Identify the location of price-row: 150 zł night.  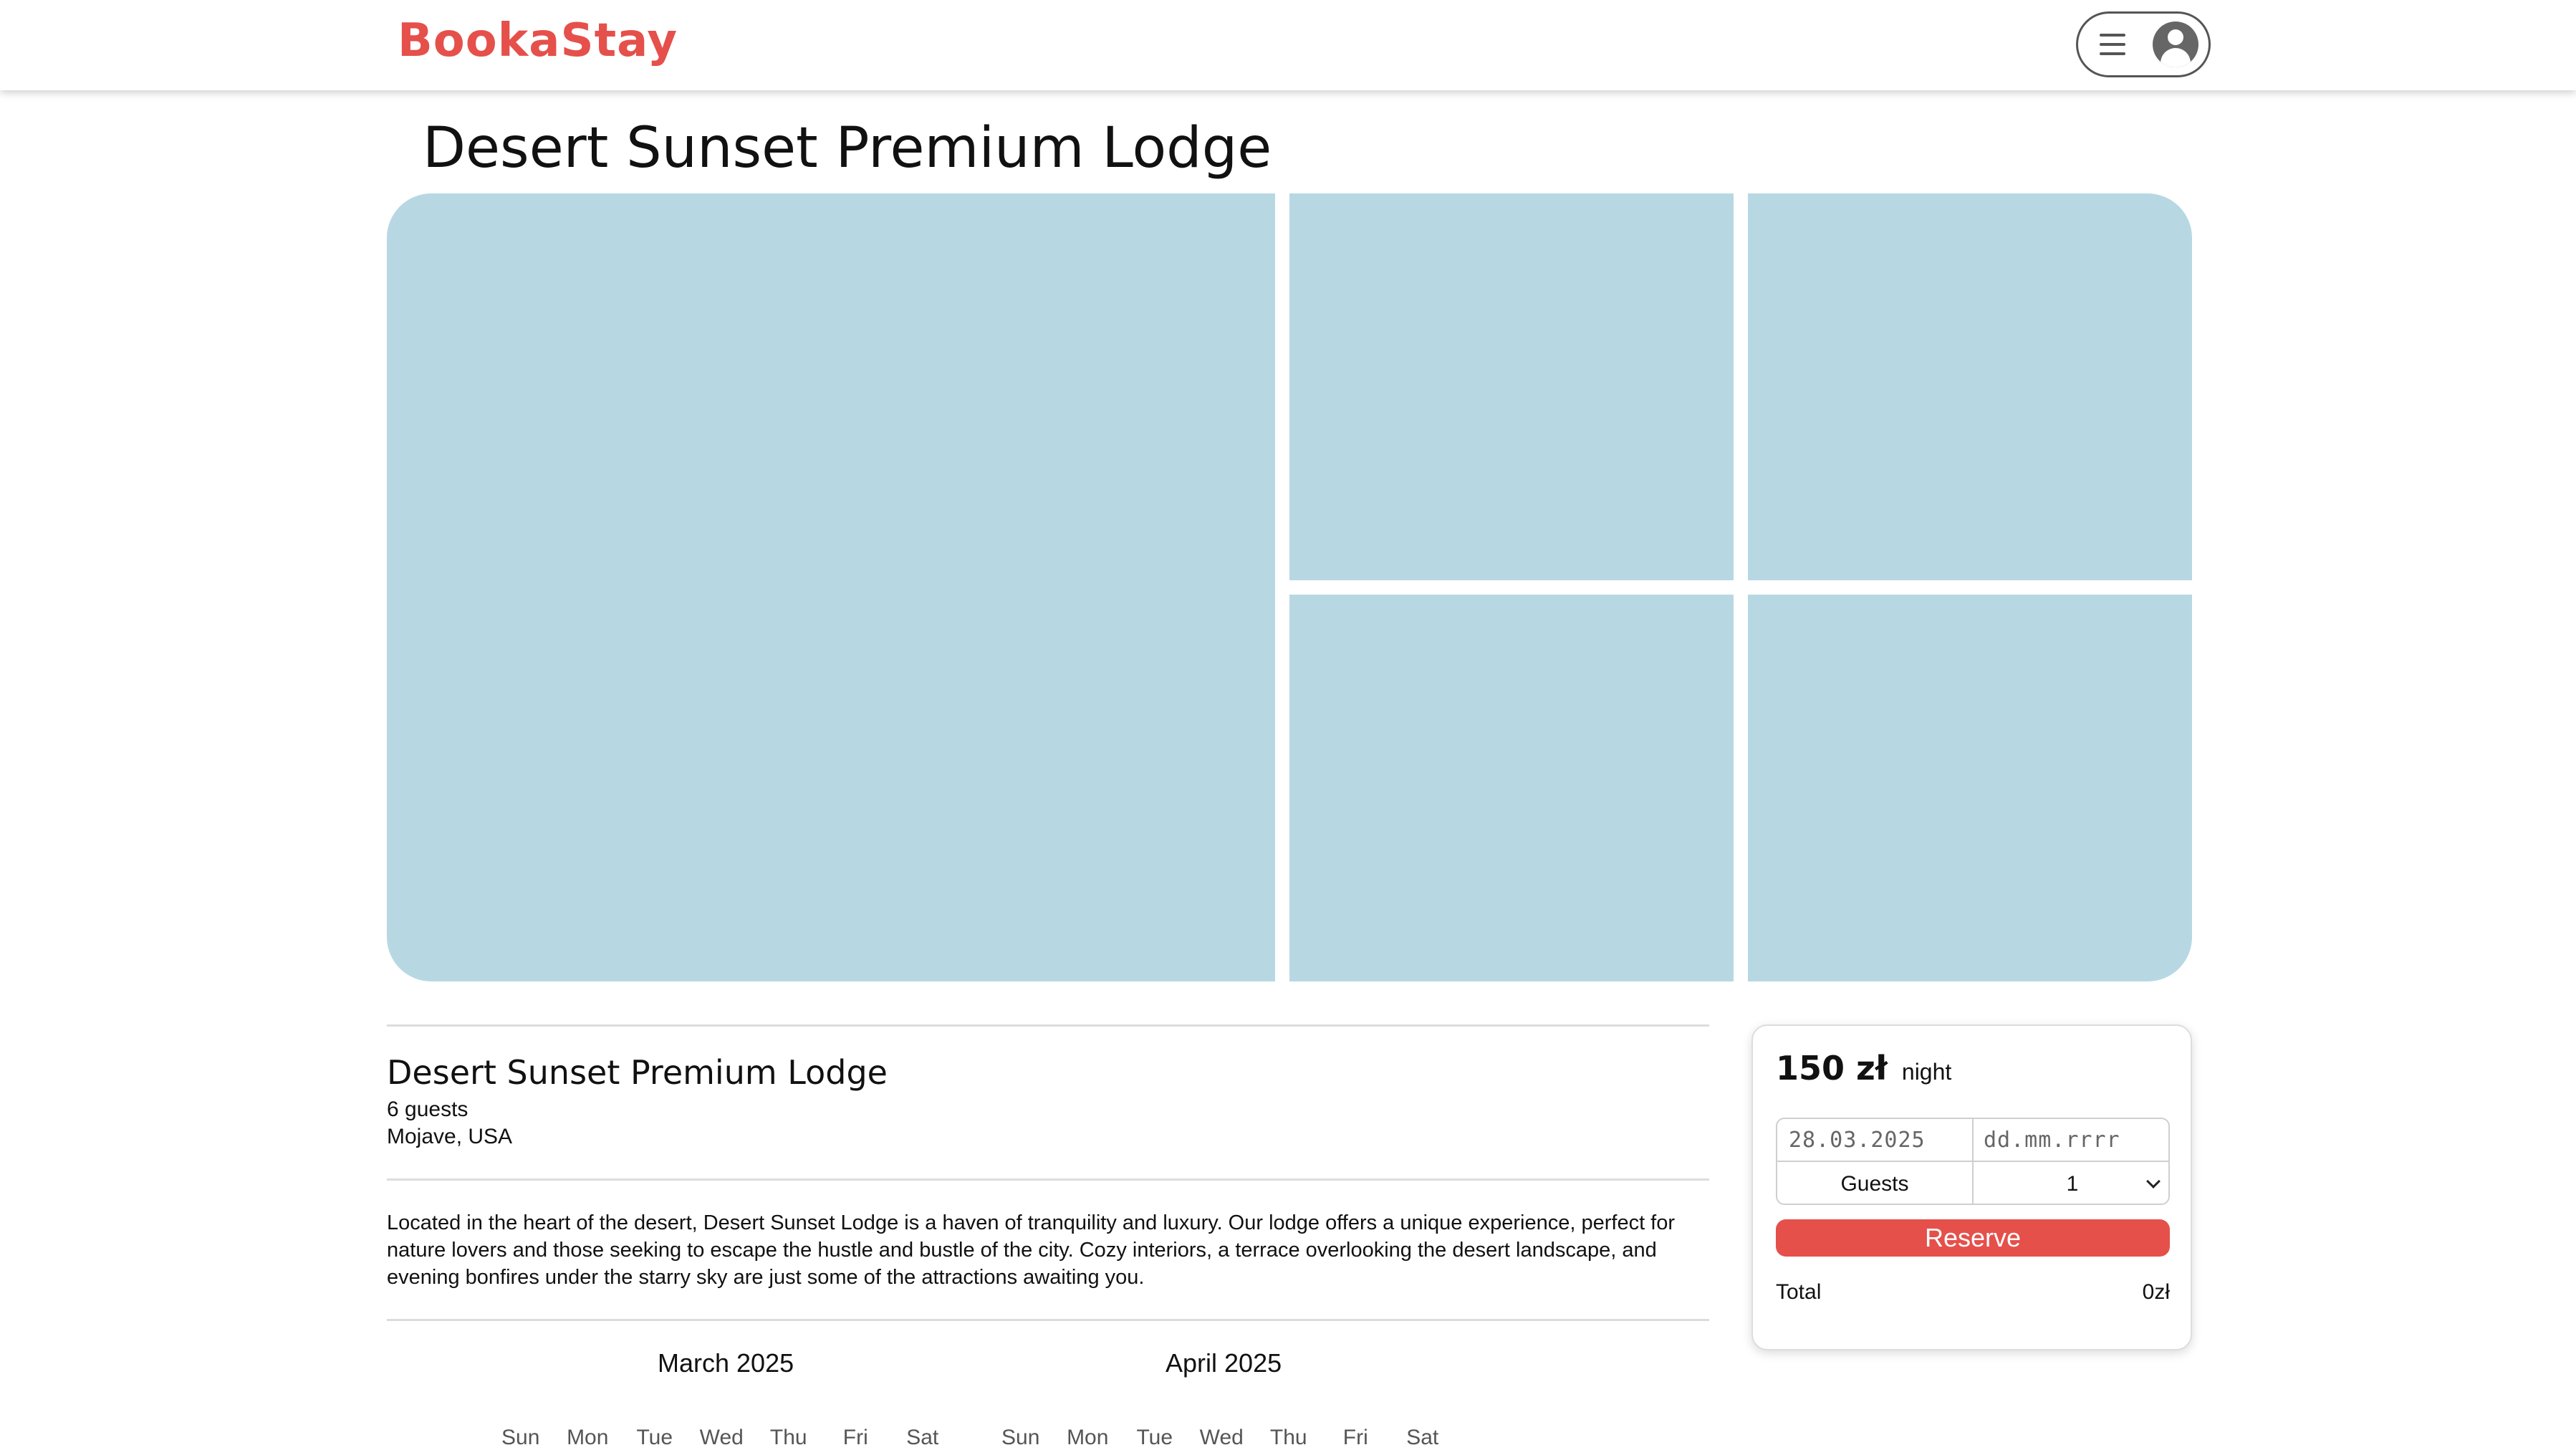
(1864, 1068).